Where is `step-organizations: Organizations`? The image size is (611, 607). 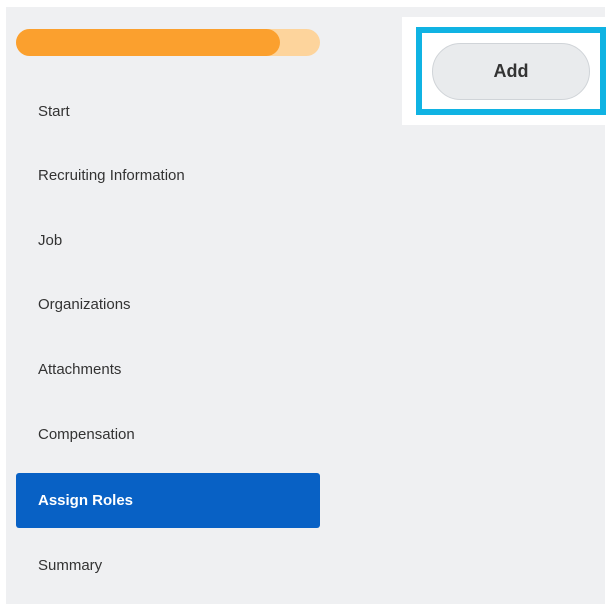
step-organizations: Organizations is located at coordinates (168, 304).